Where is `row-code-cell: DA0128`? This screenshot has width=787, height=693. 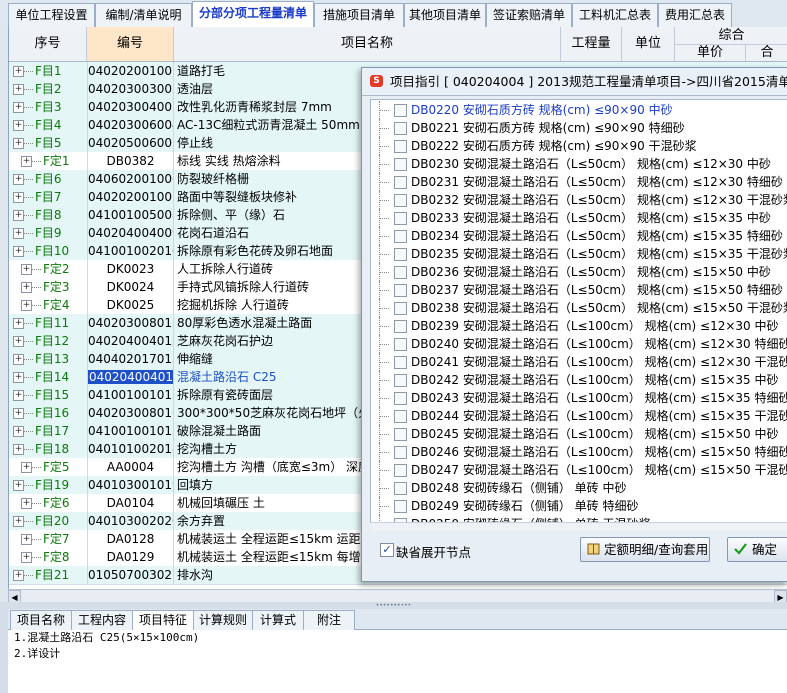
row-code-cell: DA0128 is located at coordinates (130, 539).